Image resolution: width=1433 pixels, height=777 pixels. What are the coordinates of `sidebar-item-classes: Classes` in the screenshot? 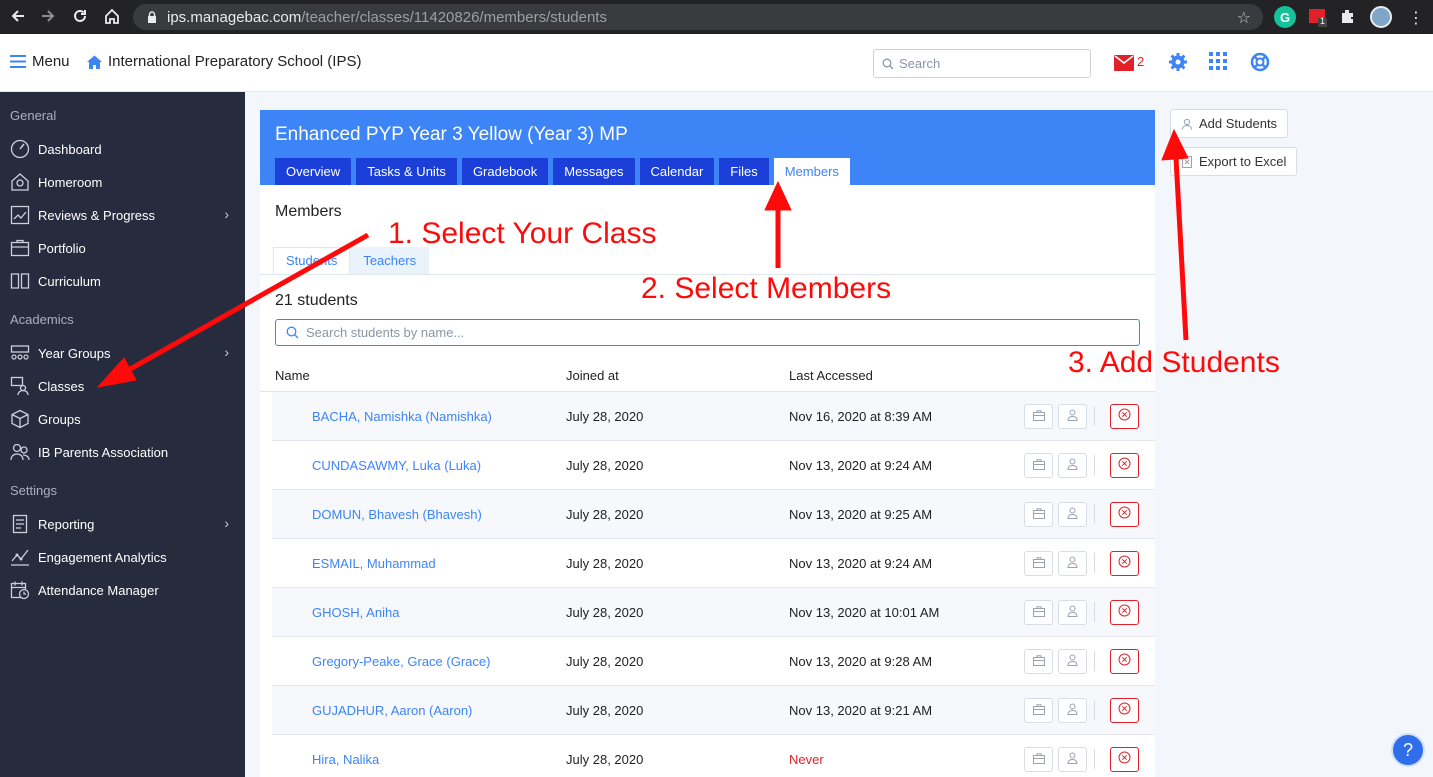 It's located at (122, 386).